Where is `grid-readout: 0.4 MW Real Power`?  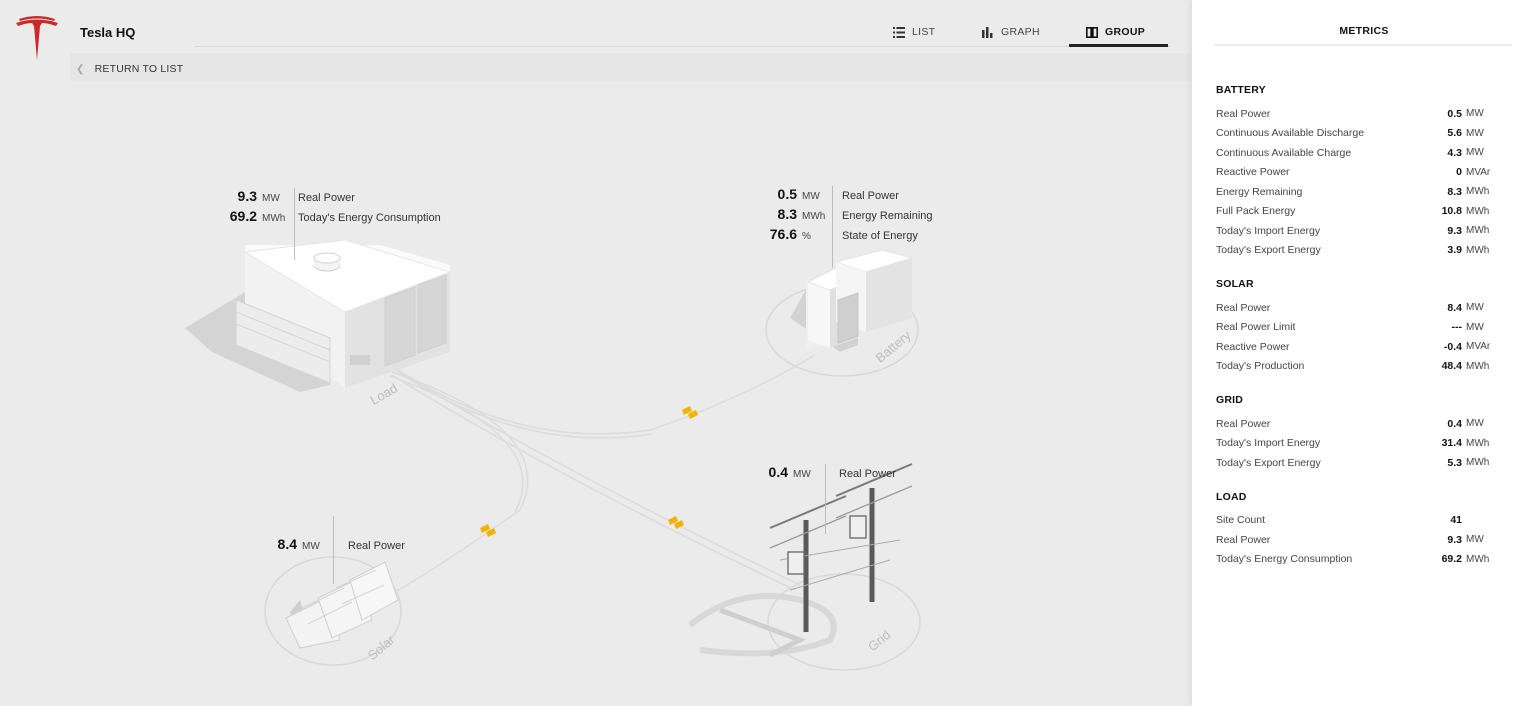 grid-readout: 0.4 MW Real Power is located at coordinates (824, 474).